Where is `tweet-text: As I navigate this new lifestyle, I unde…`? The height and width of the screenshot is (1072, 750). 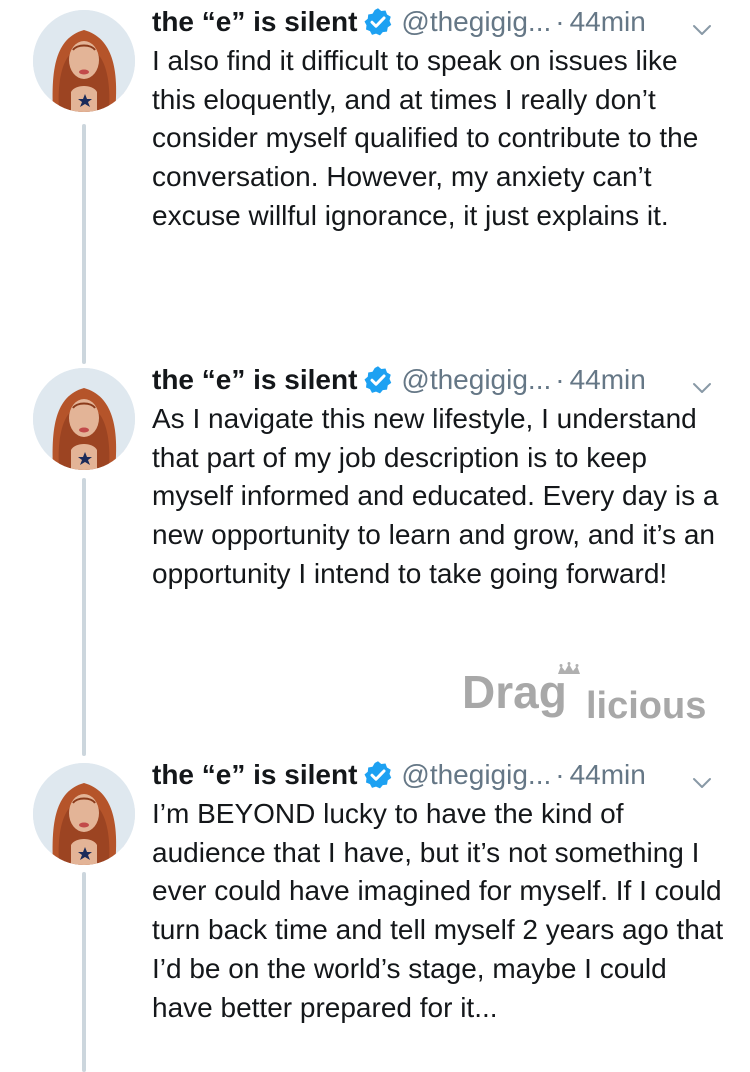 tweet-text: As I navigate this new lifestyle, I unde… is located at coordinates (435, 496).